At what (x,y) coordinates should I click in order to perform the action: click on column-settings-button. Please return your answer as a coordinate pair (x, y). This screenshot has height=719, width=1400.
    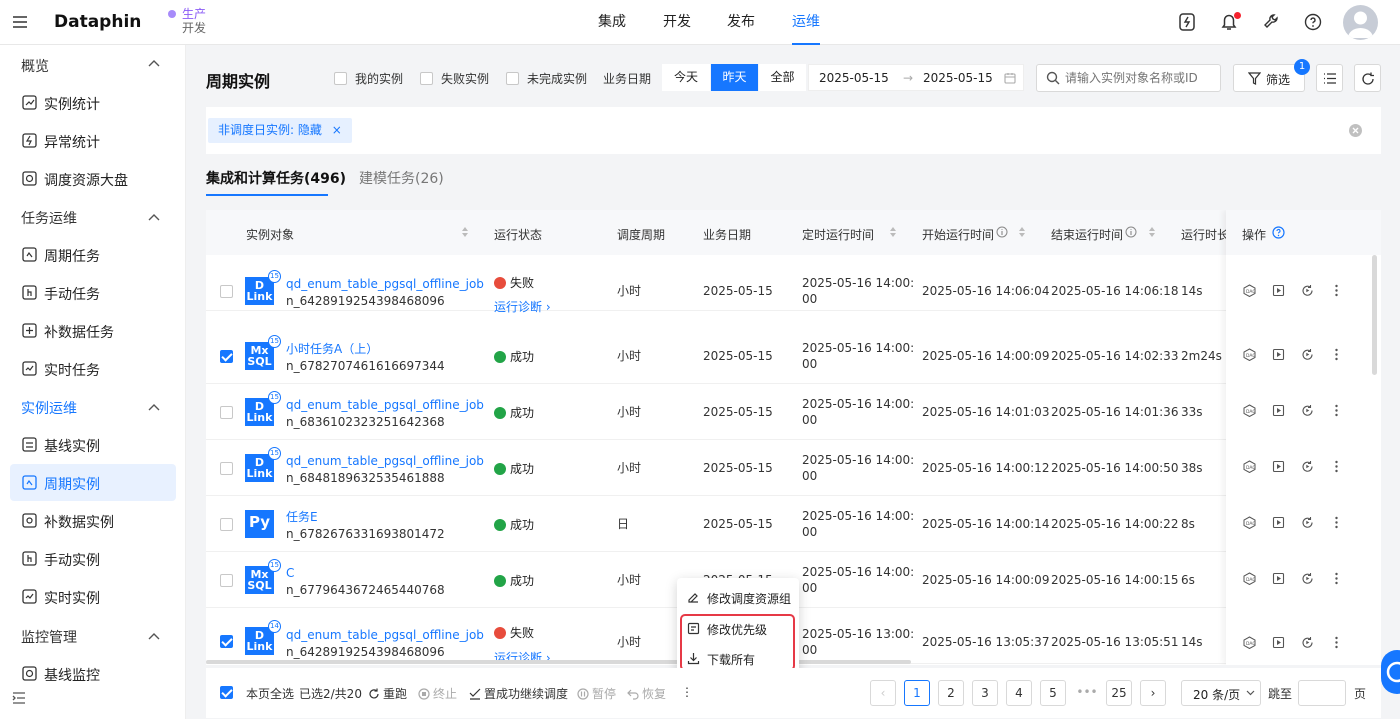
    Looking at the image, I should click on (1329, 78).